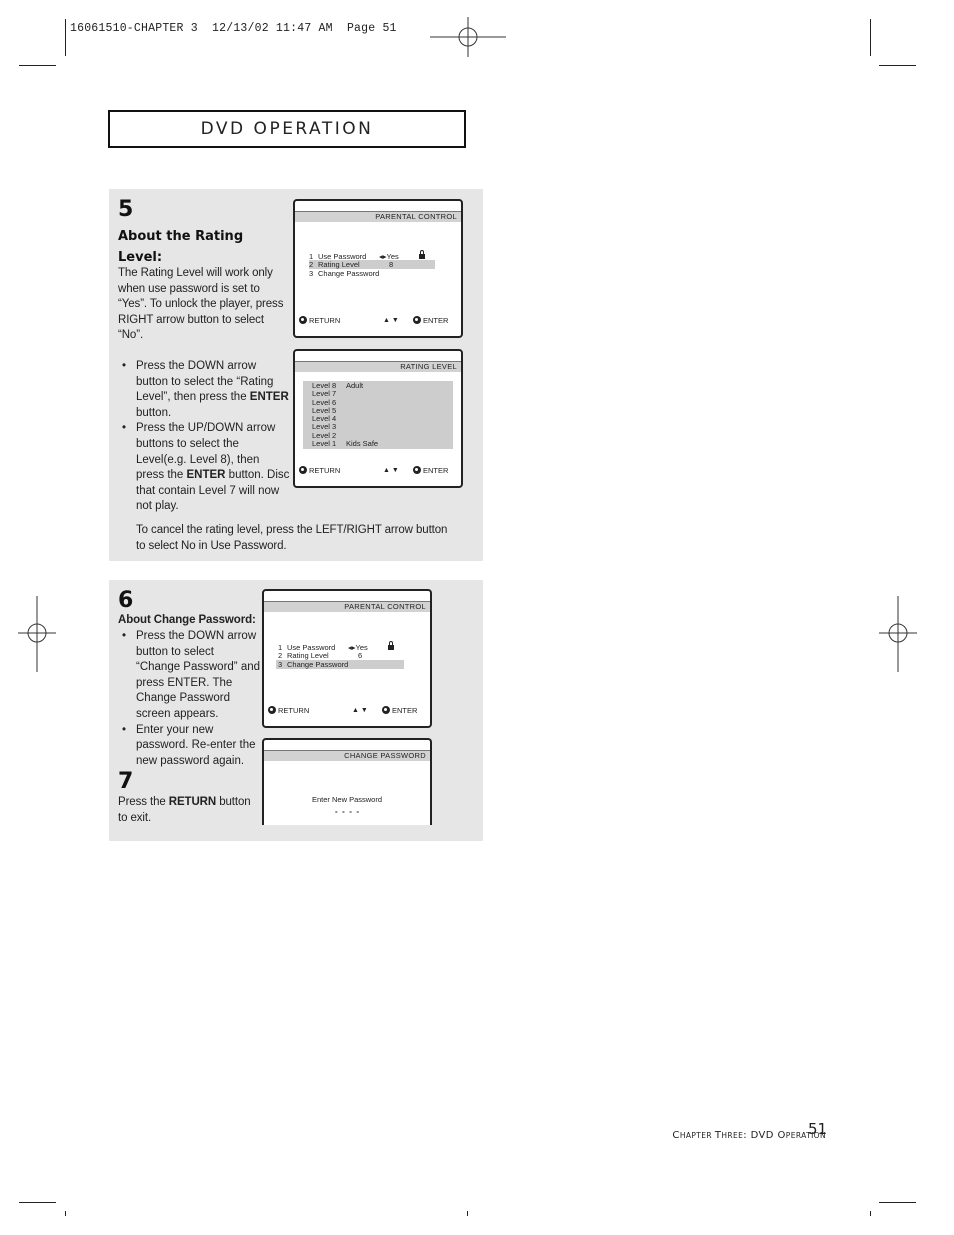  I want to click on menu-item-rating-level: 2 Rating Level 8, so click(372, 264).